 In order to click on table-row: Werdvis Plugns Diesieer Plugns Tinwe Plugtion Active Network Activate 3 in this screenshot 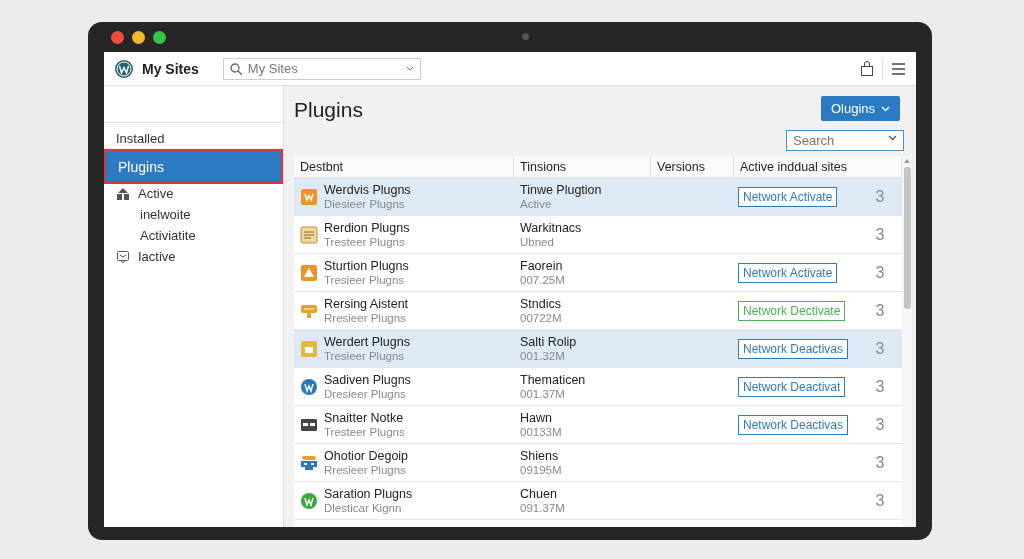, I will do `click(598, 197)`.